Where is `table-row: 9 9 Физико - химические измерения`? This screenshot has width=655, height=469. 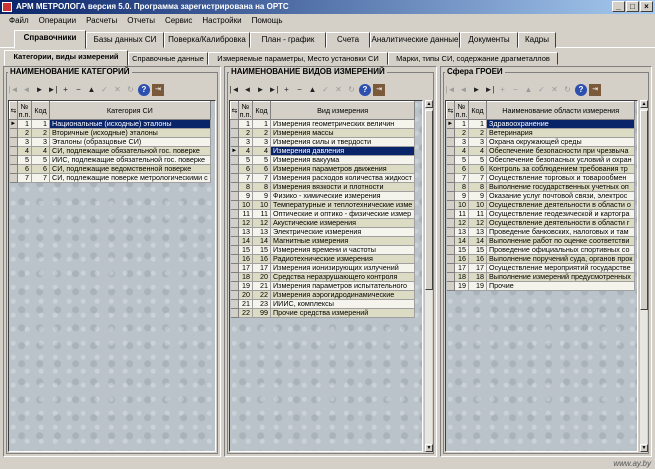
table-row: 9 9 Физико - химические измерения is located at coordinates (323, 196).